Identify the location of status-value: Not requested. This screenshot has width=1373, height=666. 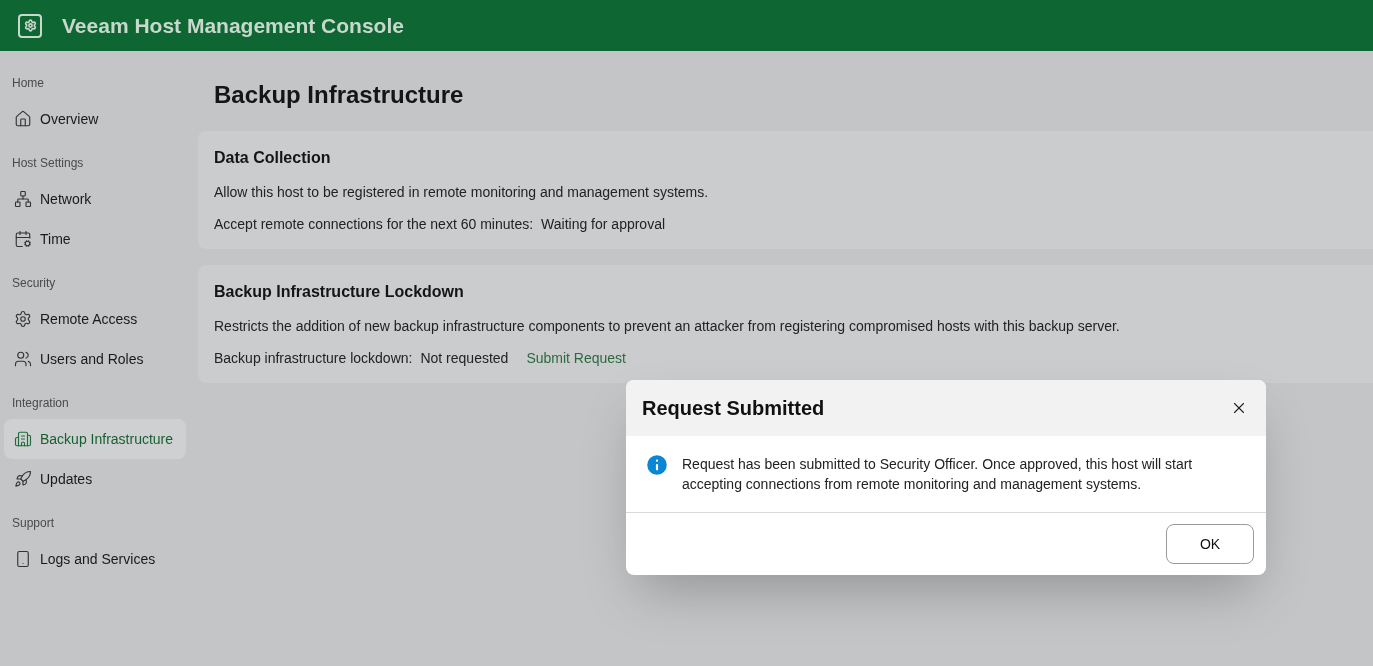
(464, 358).